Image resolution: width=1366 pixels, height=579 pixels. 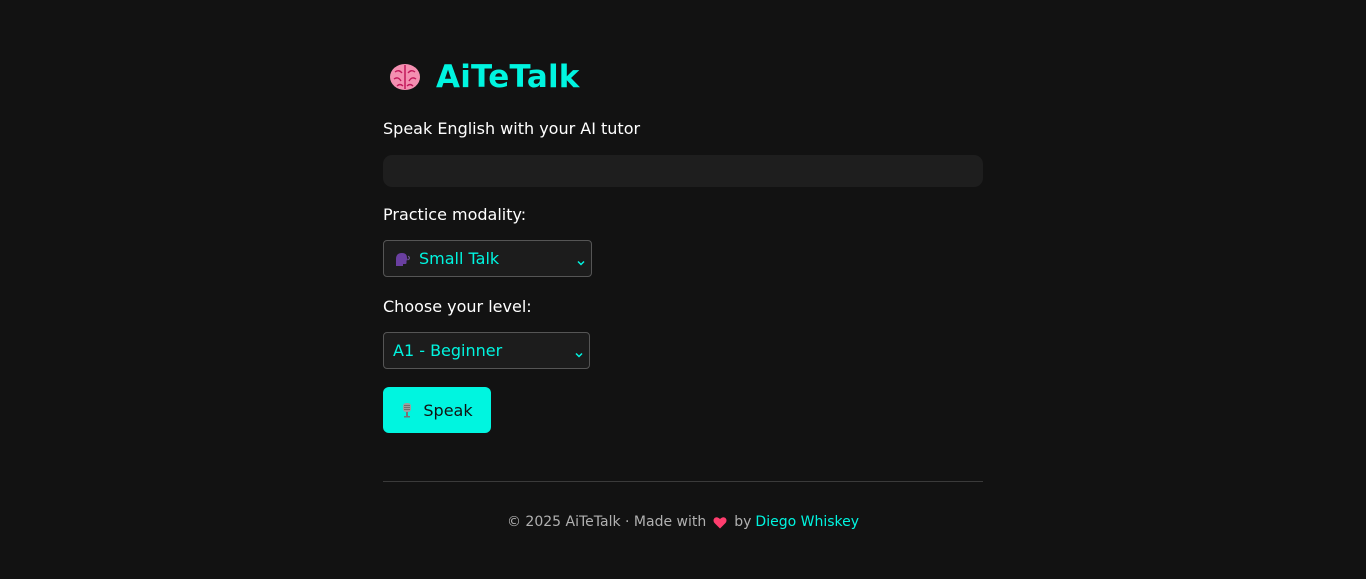 What do you see at coordinates (743, 522) in the screenshot?
I see `footer-by: by` at bounding box center [743, 522].